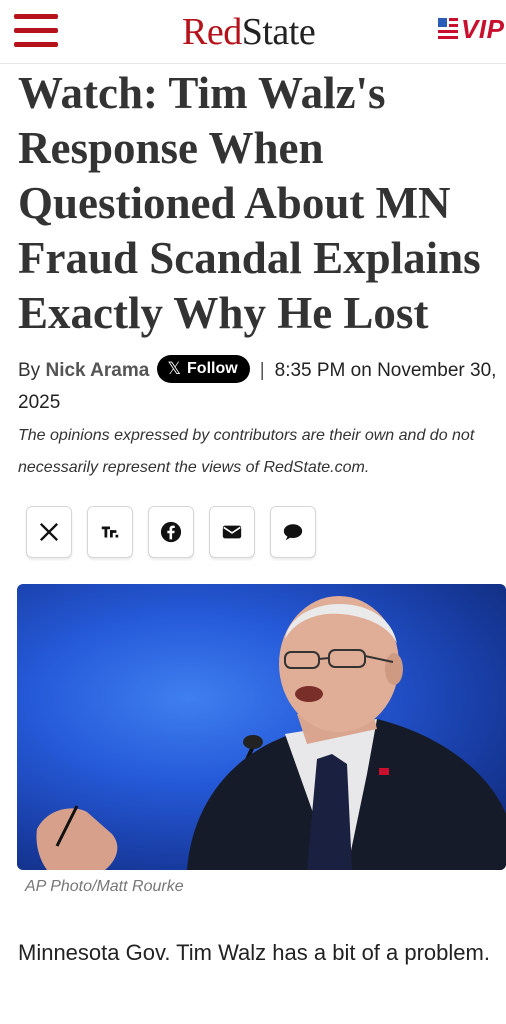 Image resolution: width=506 pixels, height=1024 pixels. I want to click on site-header: RedState VIP, so click(253, 32).